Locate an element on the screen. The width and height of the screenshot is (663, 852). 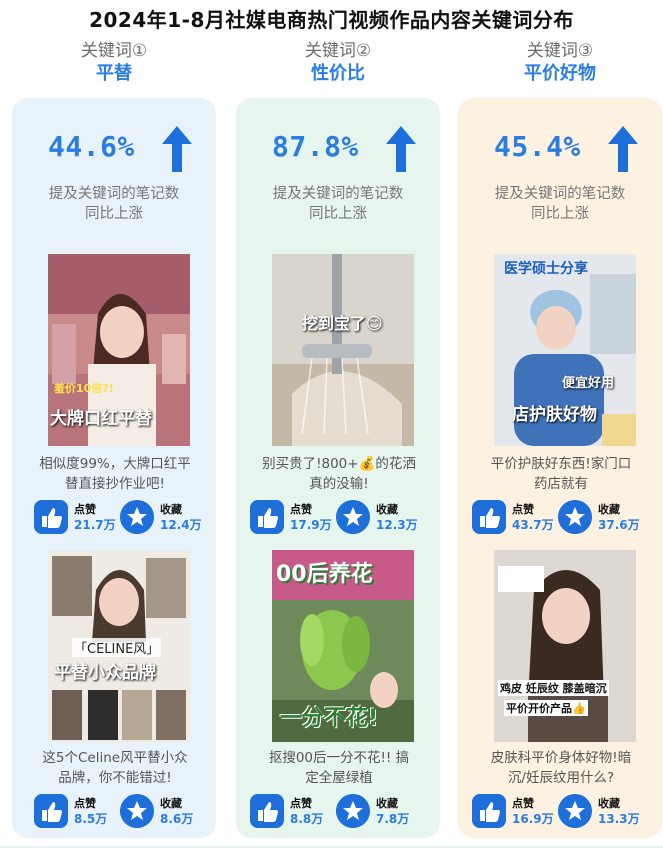
favorites-count: 12.4万 is located at coordinates (181, 525).